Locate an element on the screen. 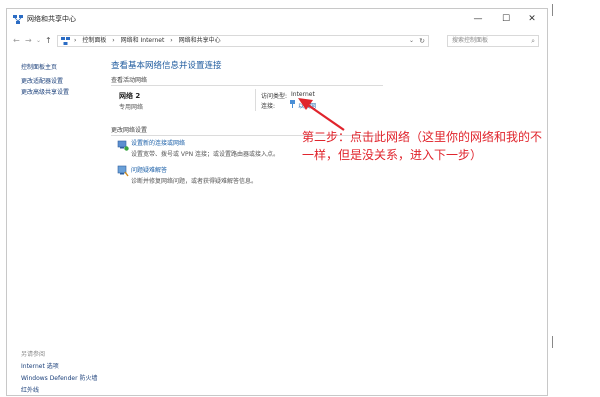 The image size is (600, 397). page-title: 查看基本网络信息并设置连接 is located at coordinates (166, 66).